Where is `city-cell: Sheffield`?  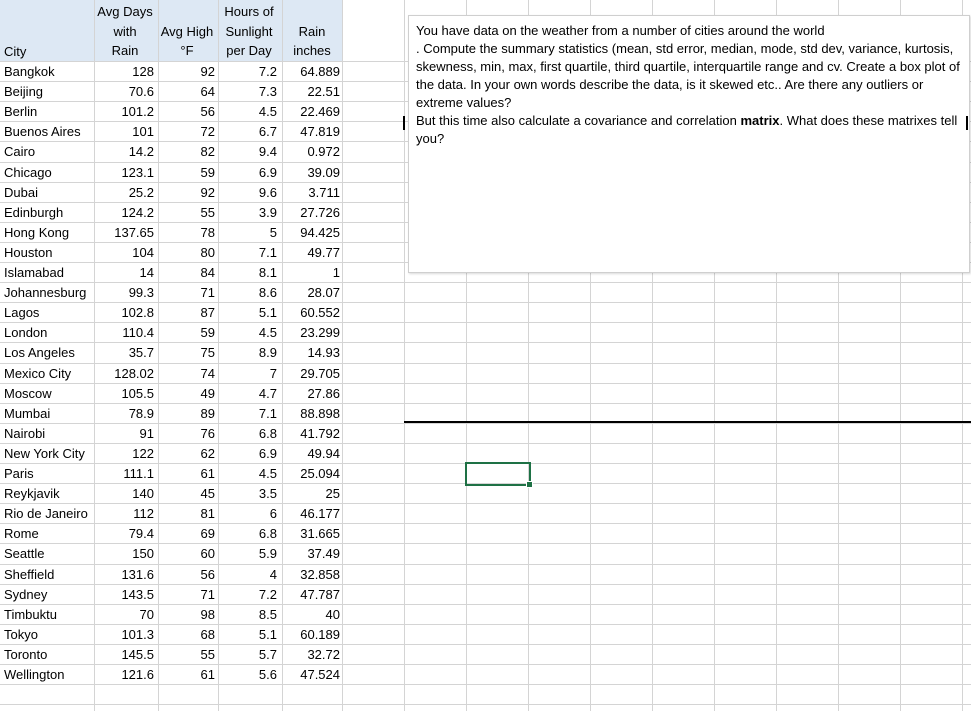 city-cell: Sheffield is located at coordinates (49, 575).